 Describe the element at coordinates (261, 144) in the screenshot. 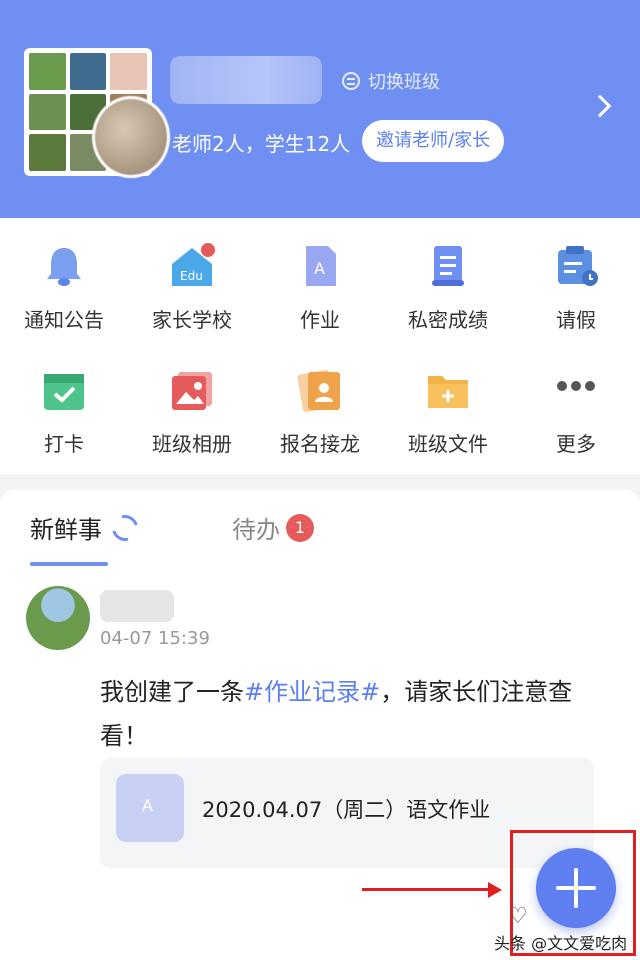

I see `member-count: 老师2人，学生12人` at that location.